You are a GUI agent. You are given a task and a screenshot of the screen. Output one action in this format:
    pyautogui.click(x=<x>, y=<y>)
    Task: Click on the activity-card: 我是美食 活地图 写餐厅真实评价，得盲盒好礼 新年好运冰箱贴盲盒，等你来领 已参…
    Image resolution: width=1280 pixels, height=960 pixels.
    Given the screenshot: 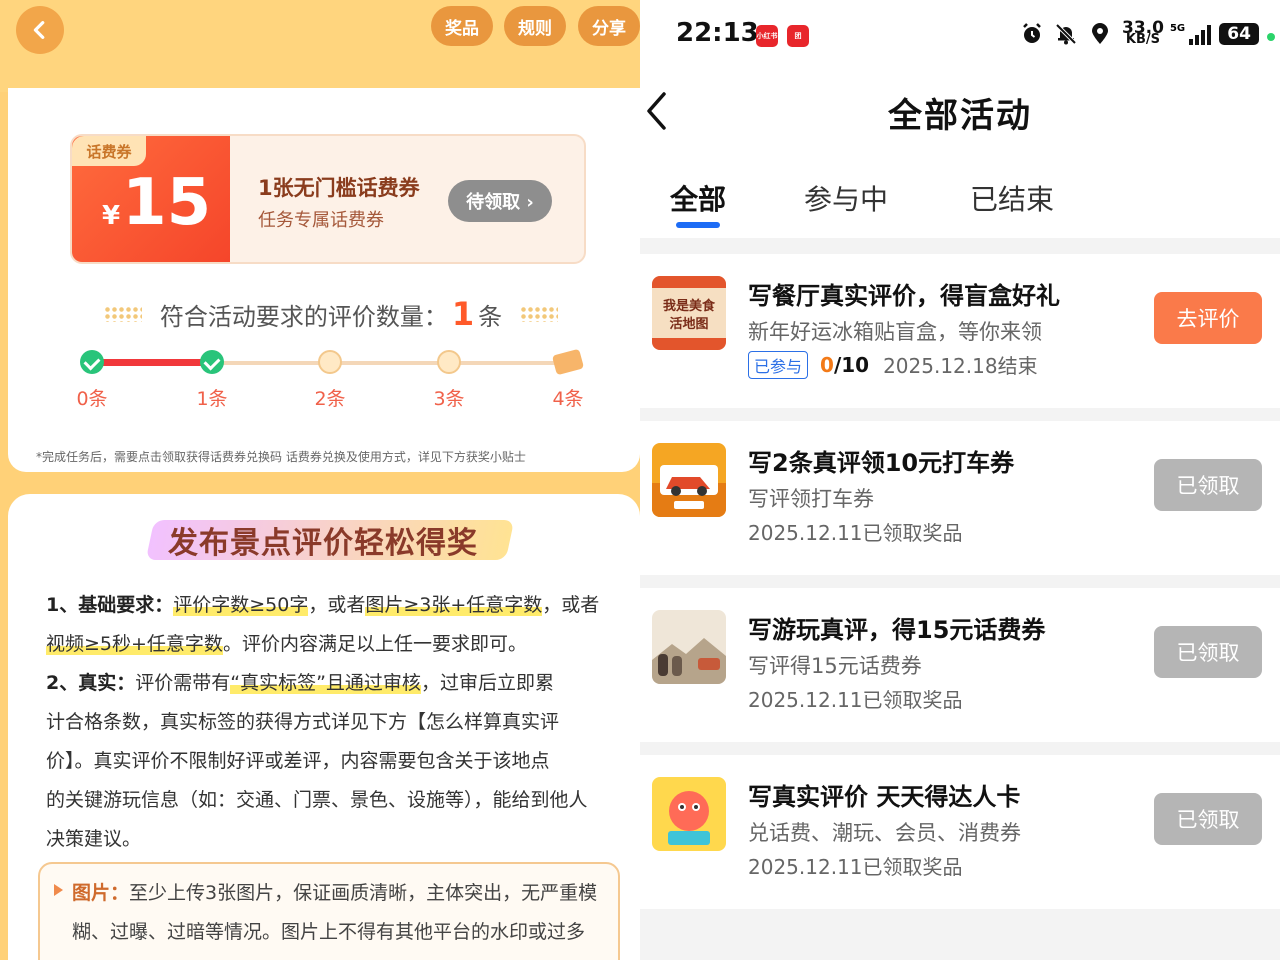 What is the action you would take?
    pyautogui.click(x=960, y=331)
    